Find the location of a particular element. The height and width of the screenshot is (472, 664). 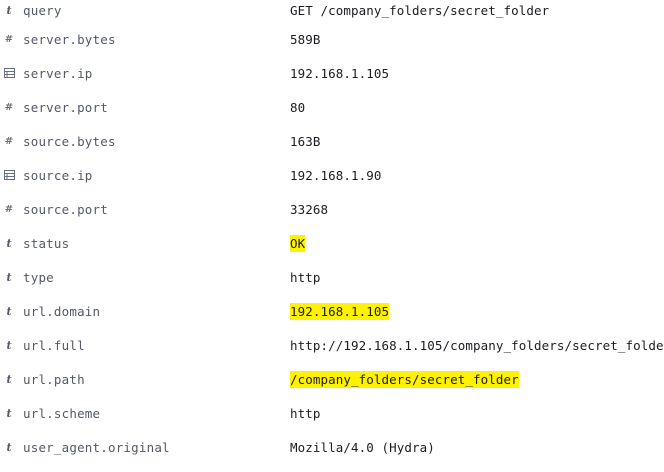

field-name: server.ip is located at coordinates (58, 73).